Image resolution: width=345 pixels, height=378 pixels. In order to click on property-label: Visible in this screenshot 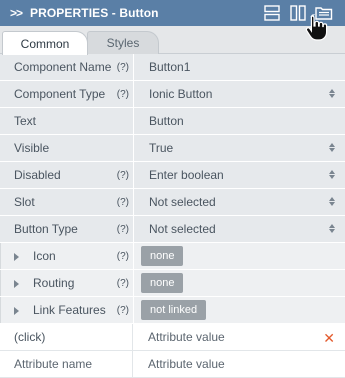, I will do `click(32, 148)`.